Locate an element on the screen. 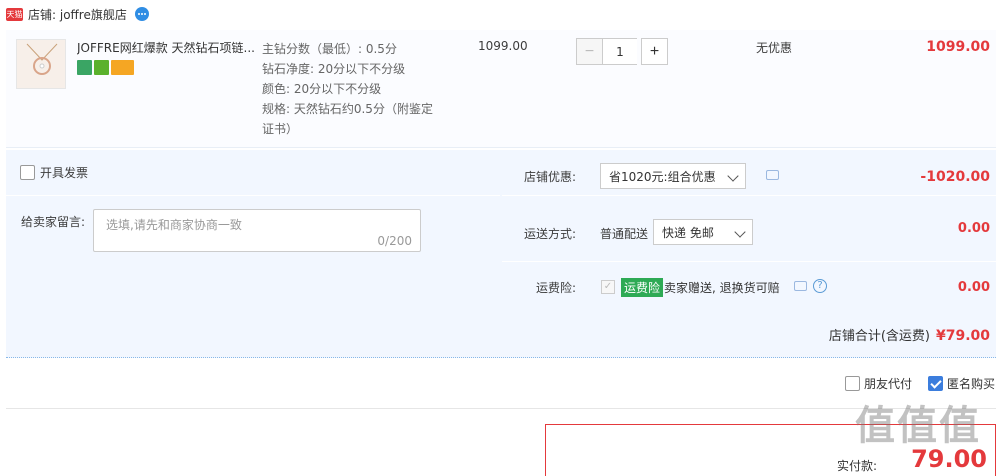 The image size is (1003, 476). item-total: 1099.00 is located at coordinates (958, 47).